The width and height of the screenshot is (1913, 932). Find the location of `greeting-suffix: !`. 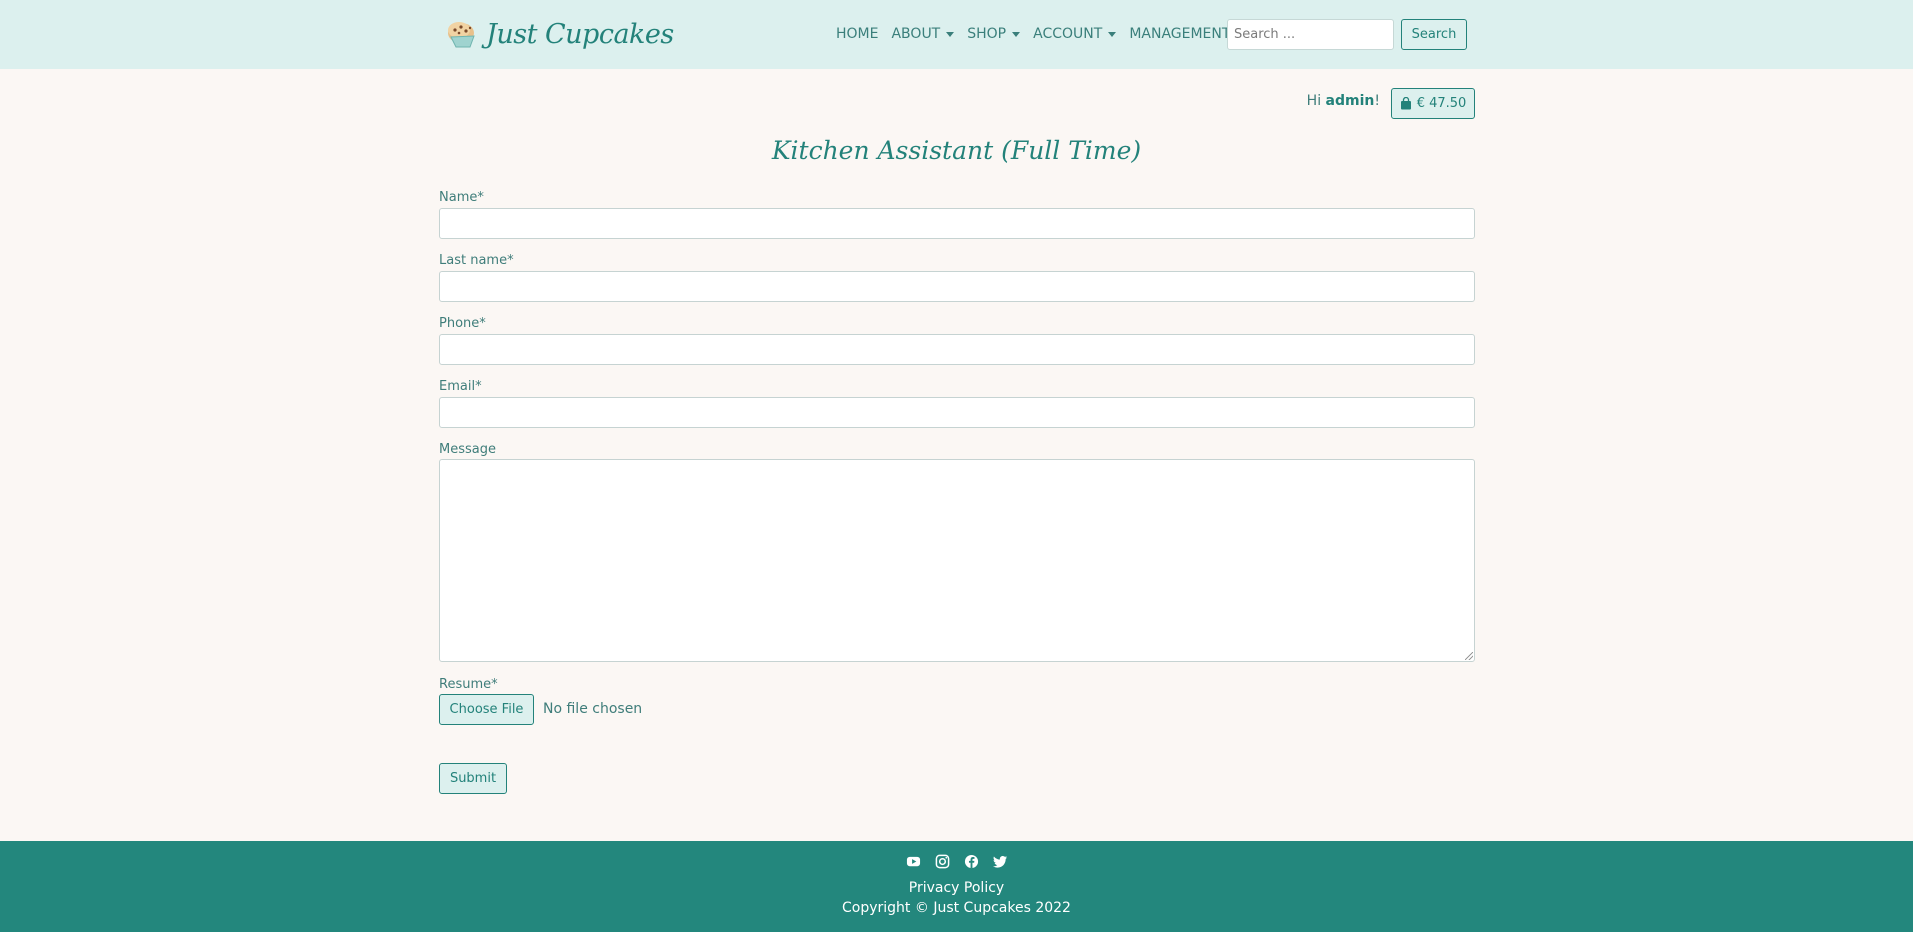

greeting-suffix: ! is located at coordinates (1377, 101).